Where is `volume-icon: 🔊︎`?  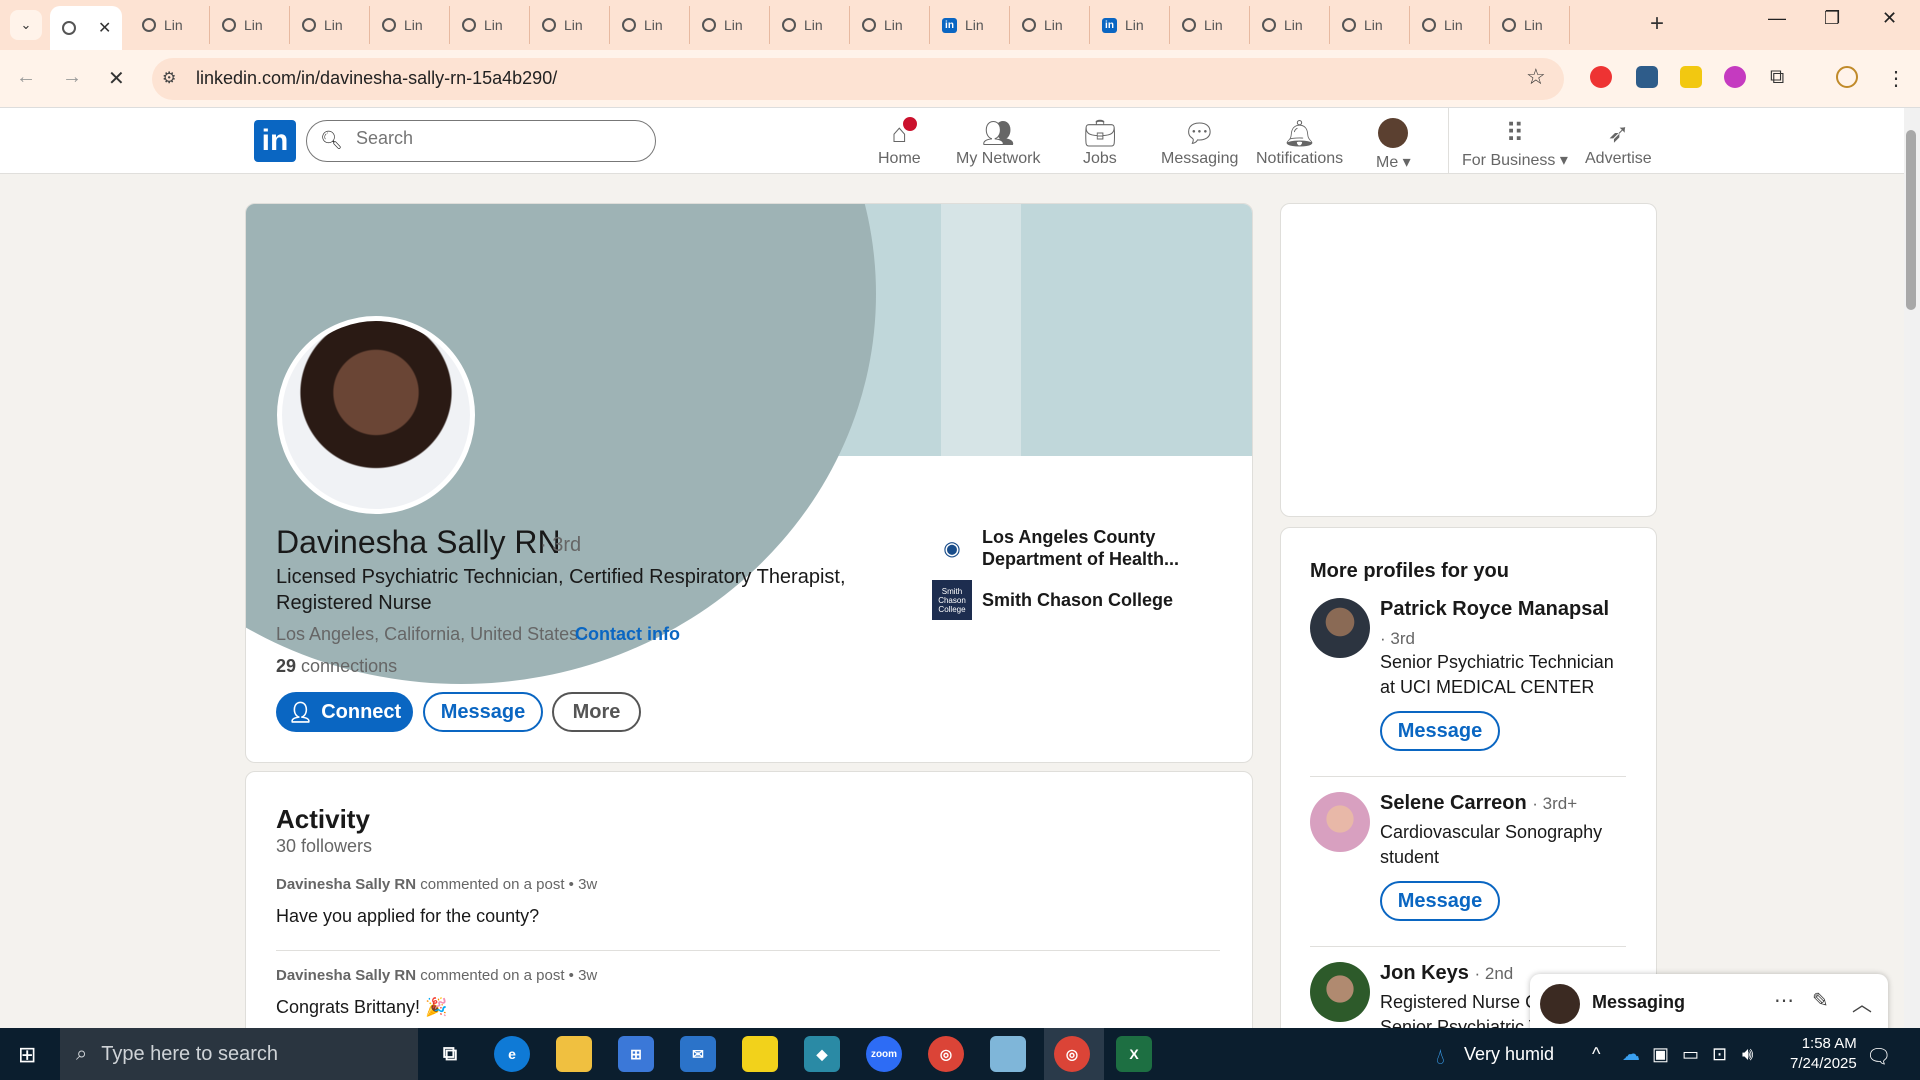
volume-icon: 🔊︎ is located at coordinates (1747, 1054).